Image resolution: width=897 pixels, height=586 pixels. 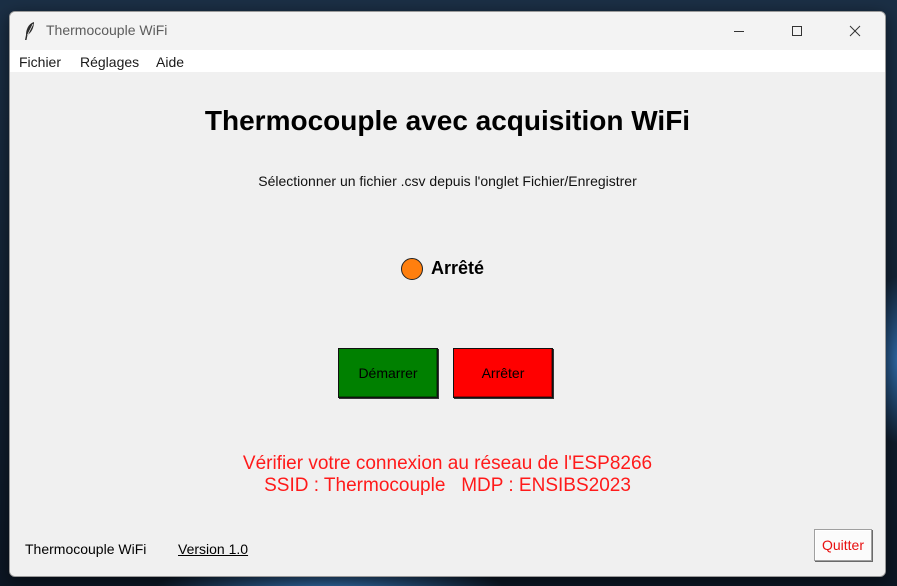 I want to click on menu-bar: Fichier Réglages Aide, so click(x=447, y=61).